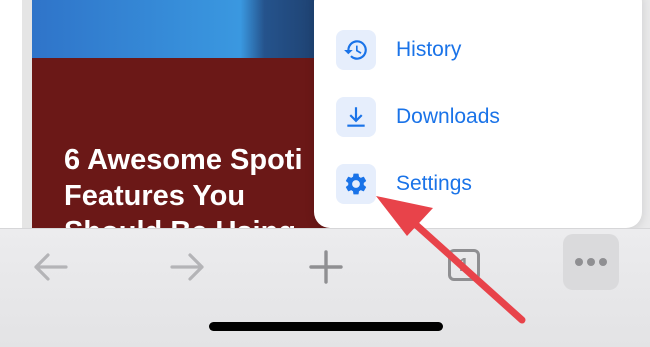 This screenshot has height=347, width=650. I want to click on menu-item-label: Settings, so click(434, 183).